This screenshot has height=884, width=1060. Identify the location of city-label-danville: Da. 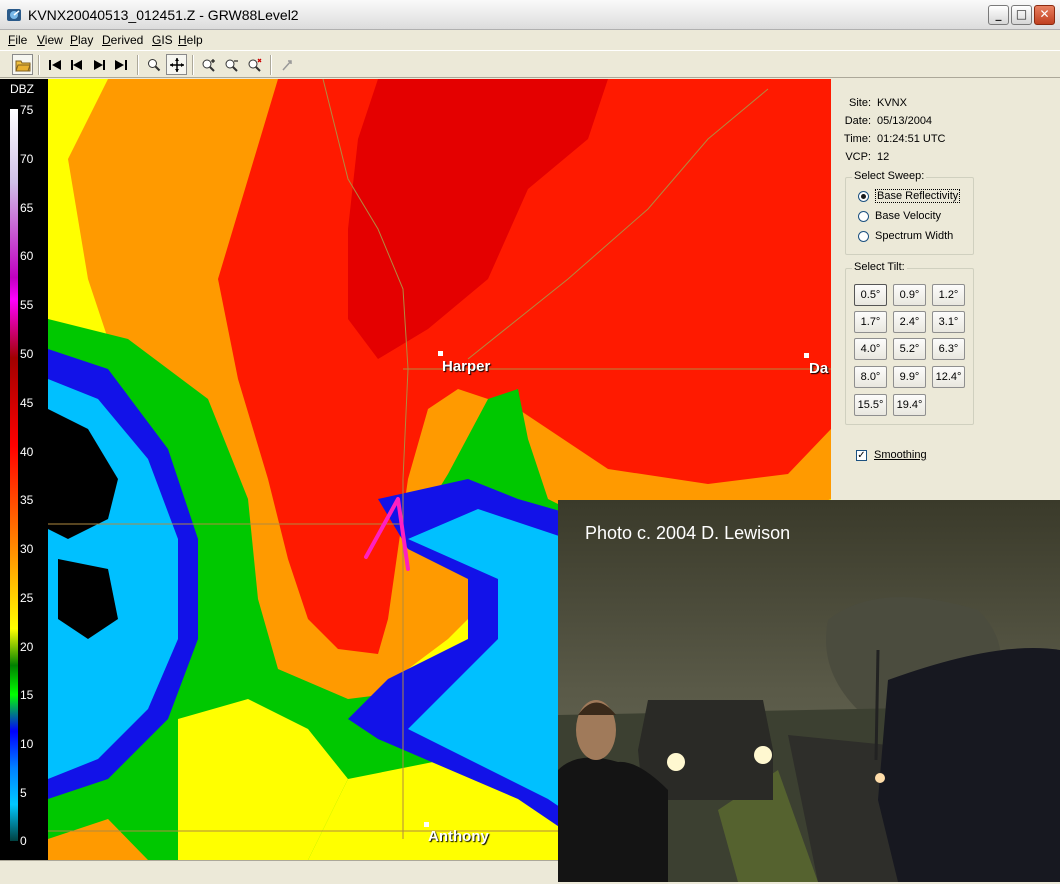
(819, 368).